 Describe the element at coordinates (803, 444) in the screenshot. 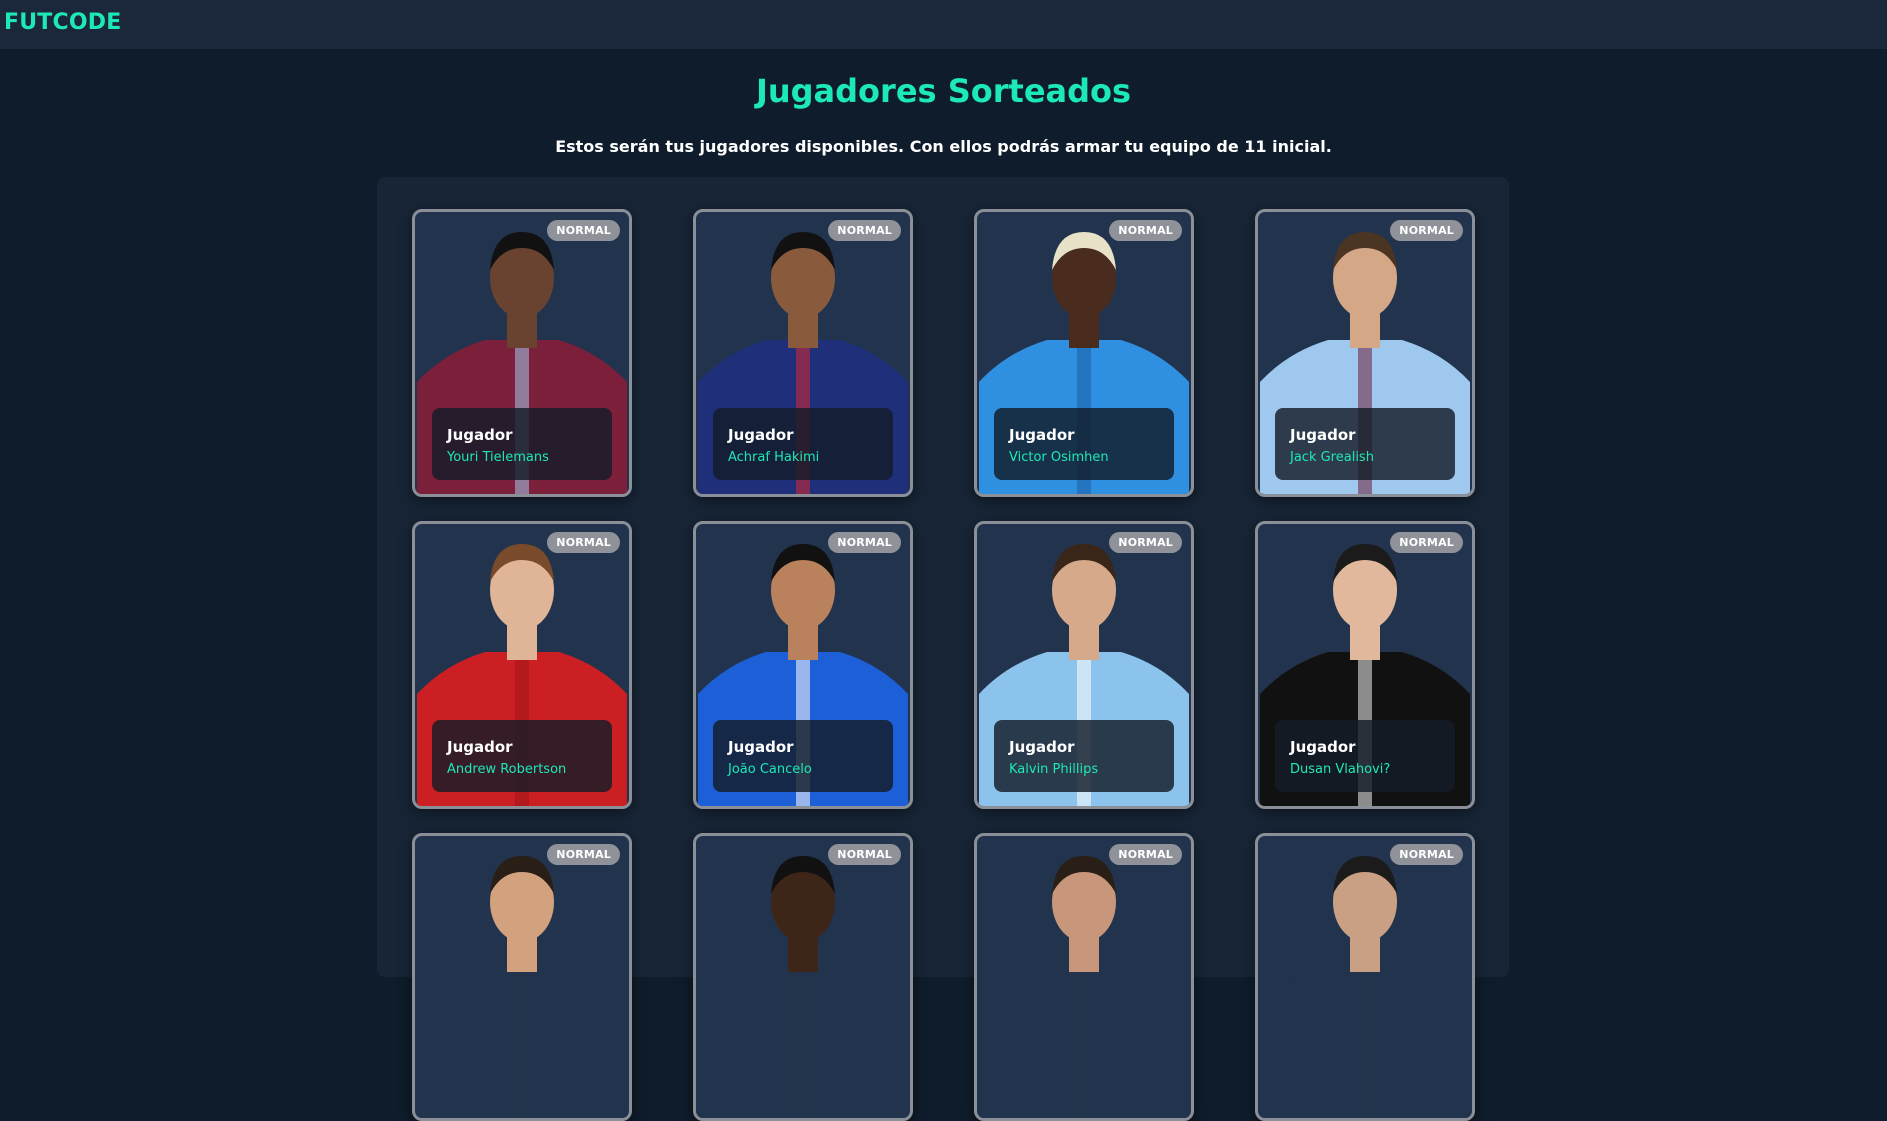

I see `player-info-box: Jugador Achraf Hakimi` at that location.